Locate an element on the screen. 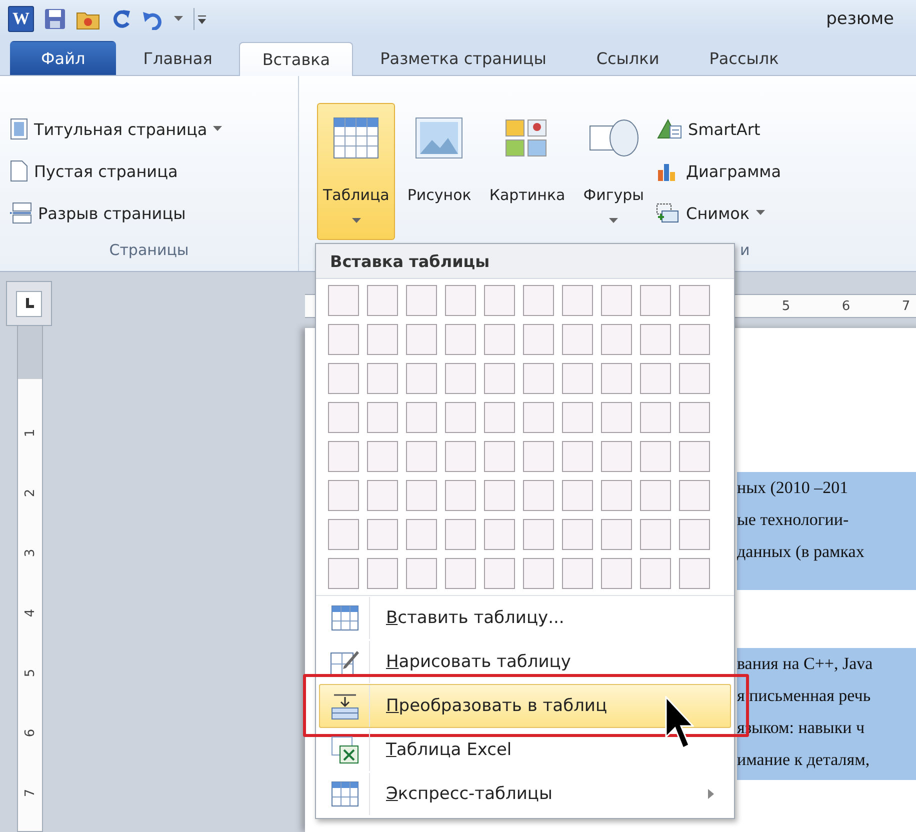 This screenshot has width=916, height=832. ribbon-tab: Разметка страницы is located at coordinates (463, 58).